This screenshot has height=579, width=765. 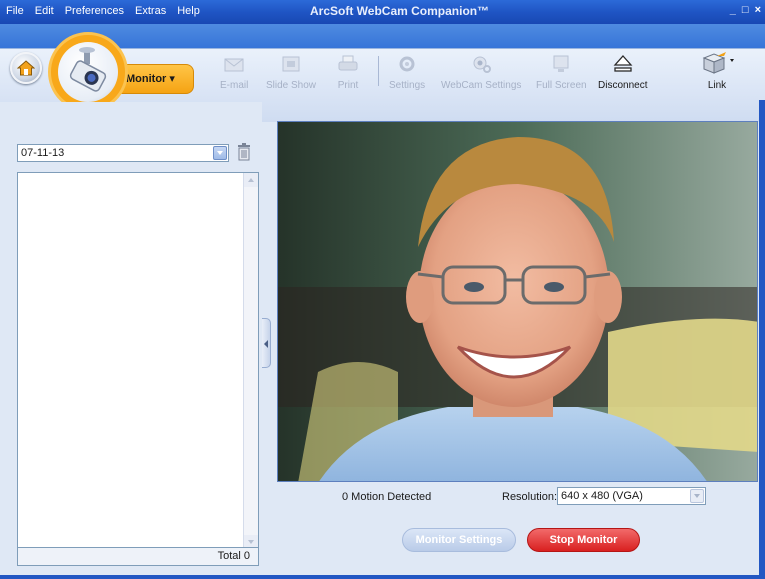 What do you see at coordinates (407, 64) in the screenshot?
I see `settings-icon` at bounding box center [407, 64].